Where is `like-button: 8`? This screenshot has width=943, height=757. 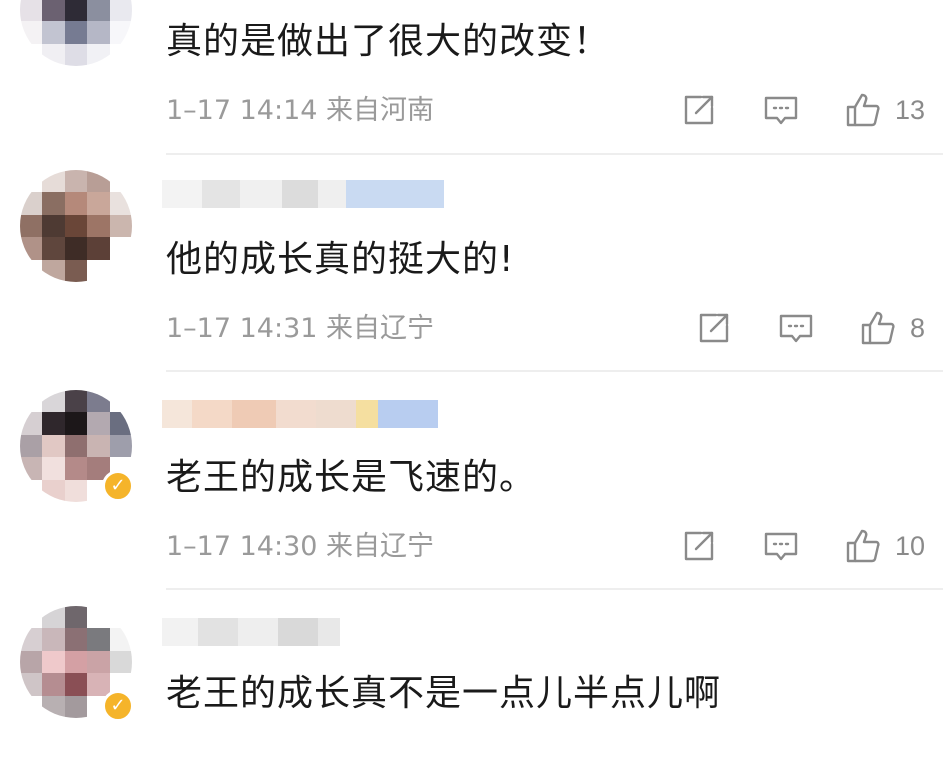 like-button: 8 is located at coordinates (892, 328).